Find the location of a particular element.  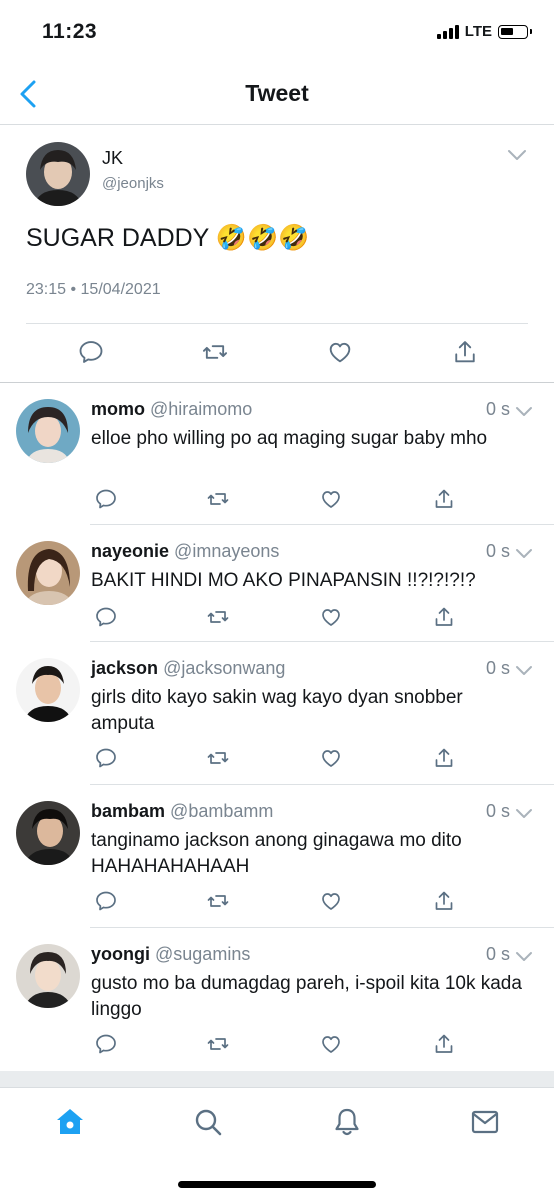

tweet-actions is located at coordinates (277, 353).